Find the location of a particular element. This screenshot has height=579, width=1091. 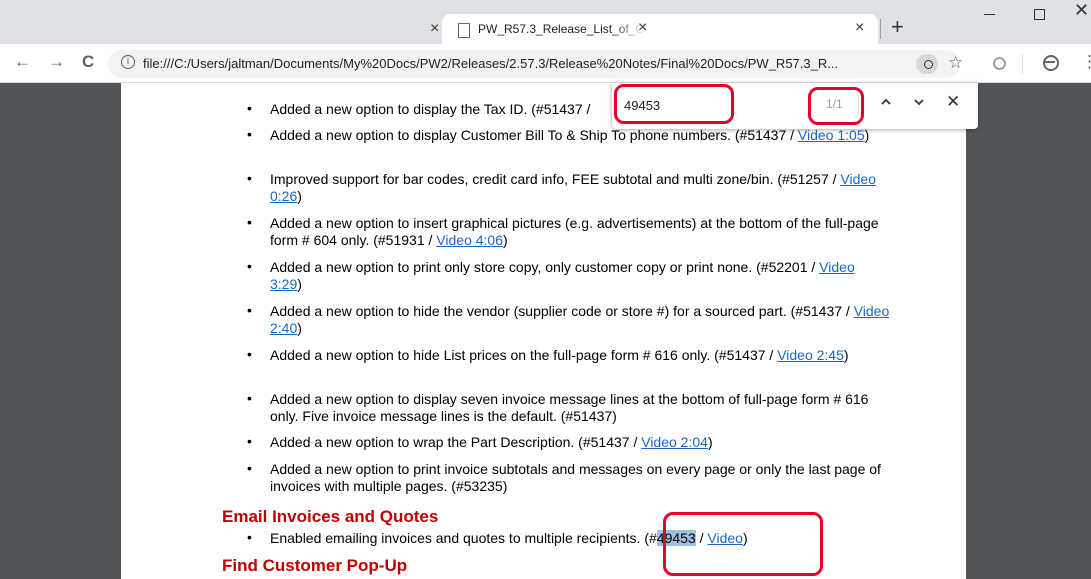

maximize-button is located at coordinates (1039, 14).